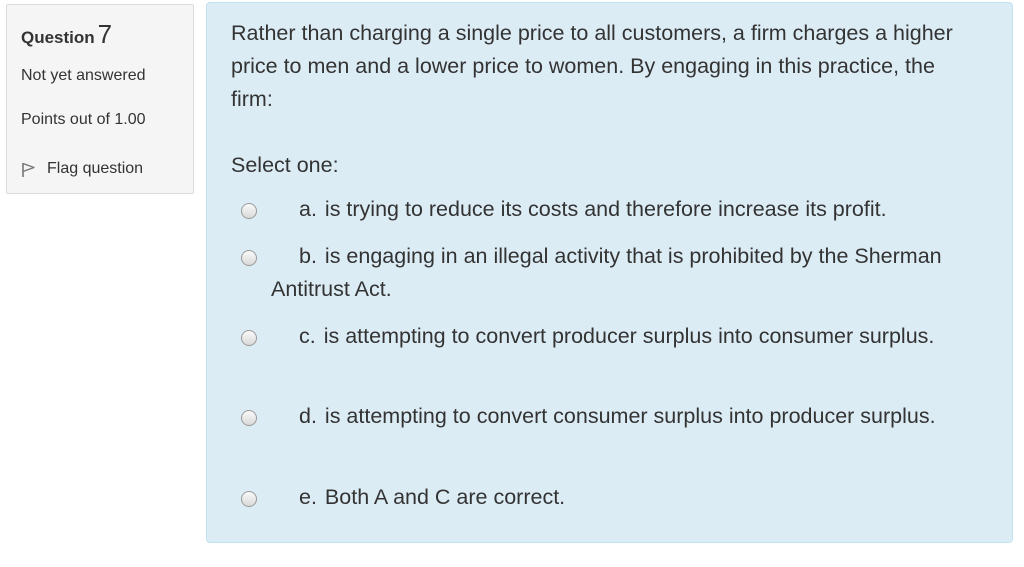 The image size is (1024, 567). I want to click on option-e: e. Both A and C are correct., so click(611, 497).